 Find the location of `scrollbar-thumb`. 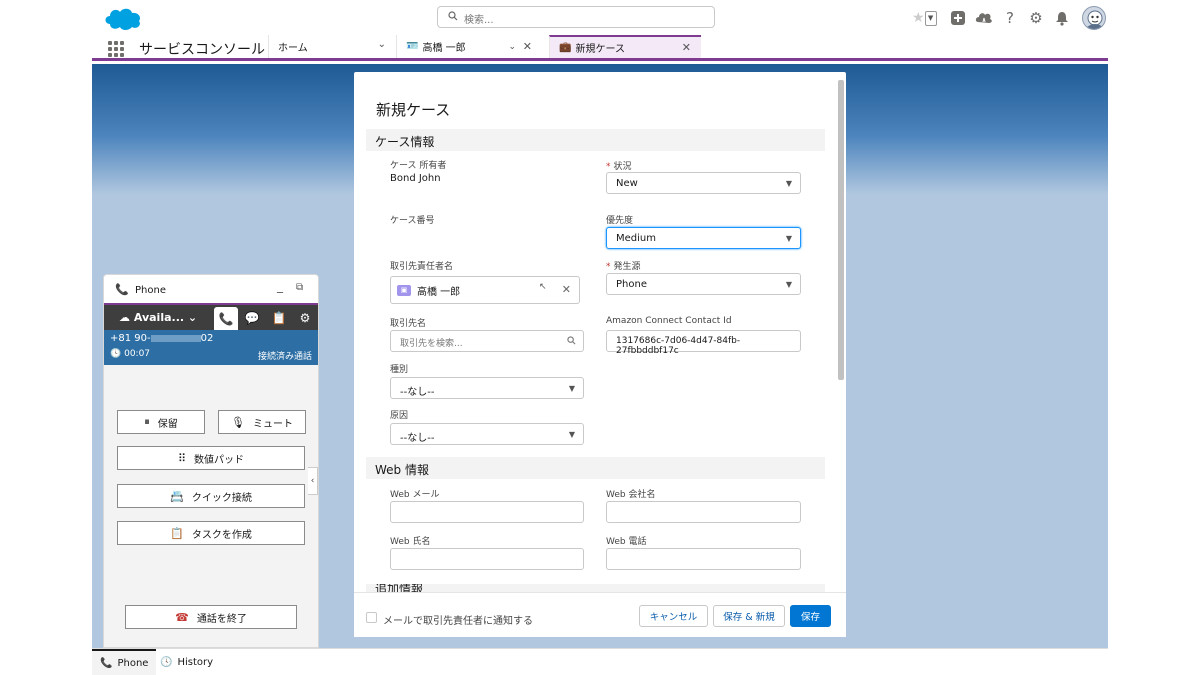

scrollbar-thumb is located at coordinates (841, 230).